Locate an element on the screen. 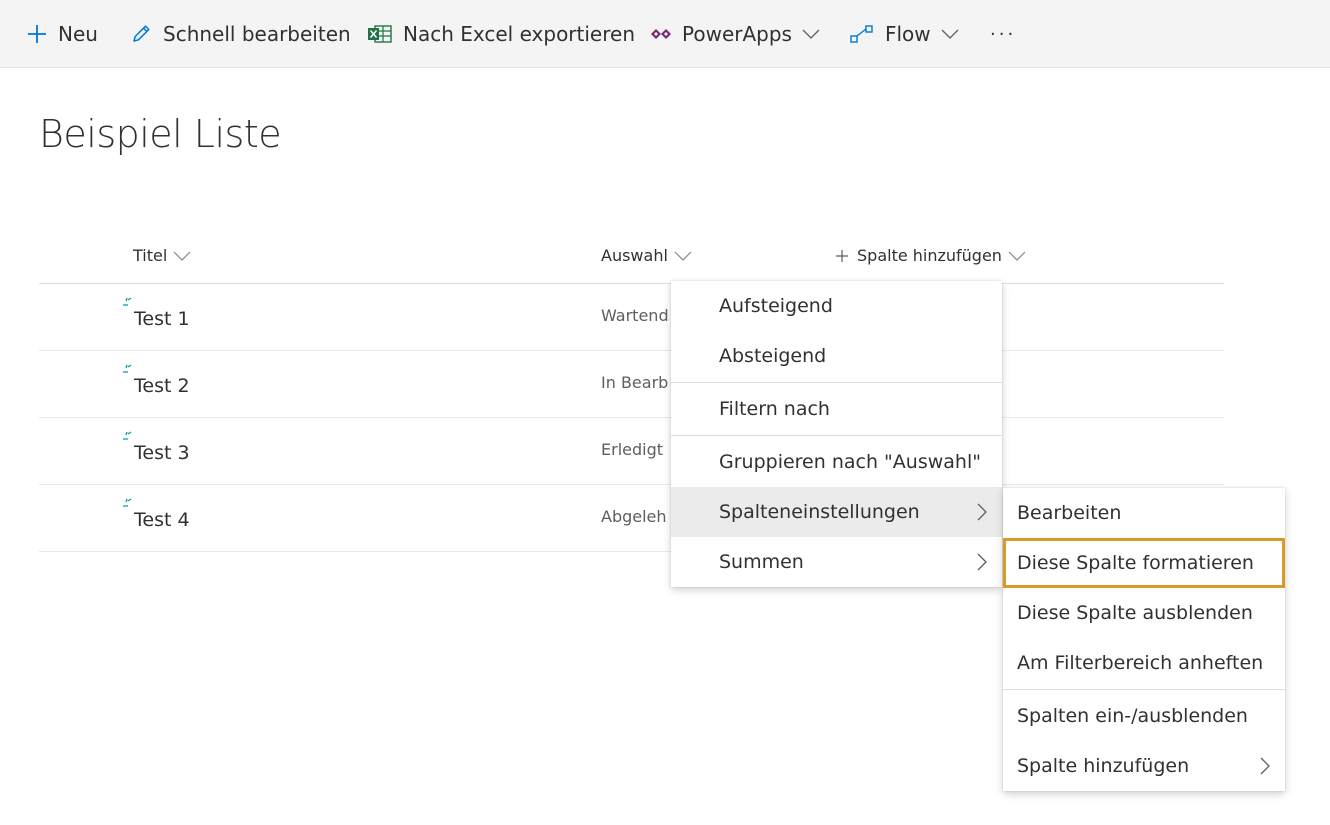  row-title: Test 1 is located at coordinates (162, 319).